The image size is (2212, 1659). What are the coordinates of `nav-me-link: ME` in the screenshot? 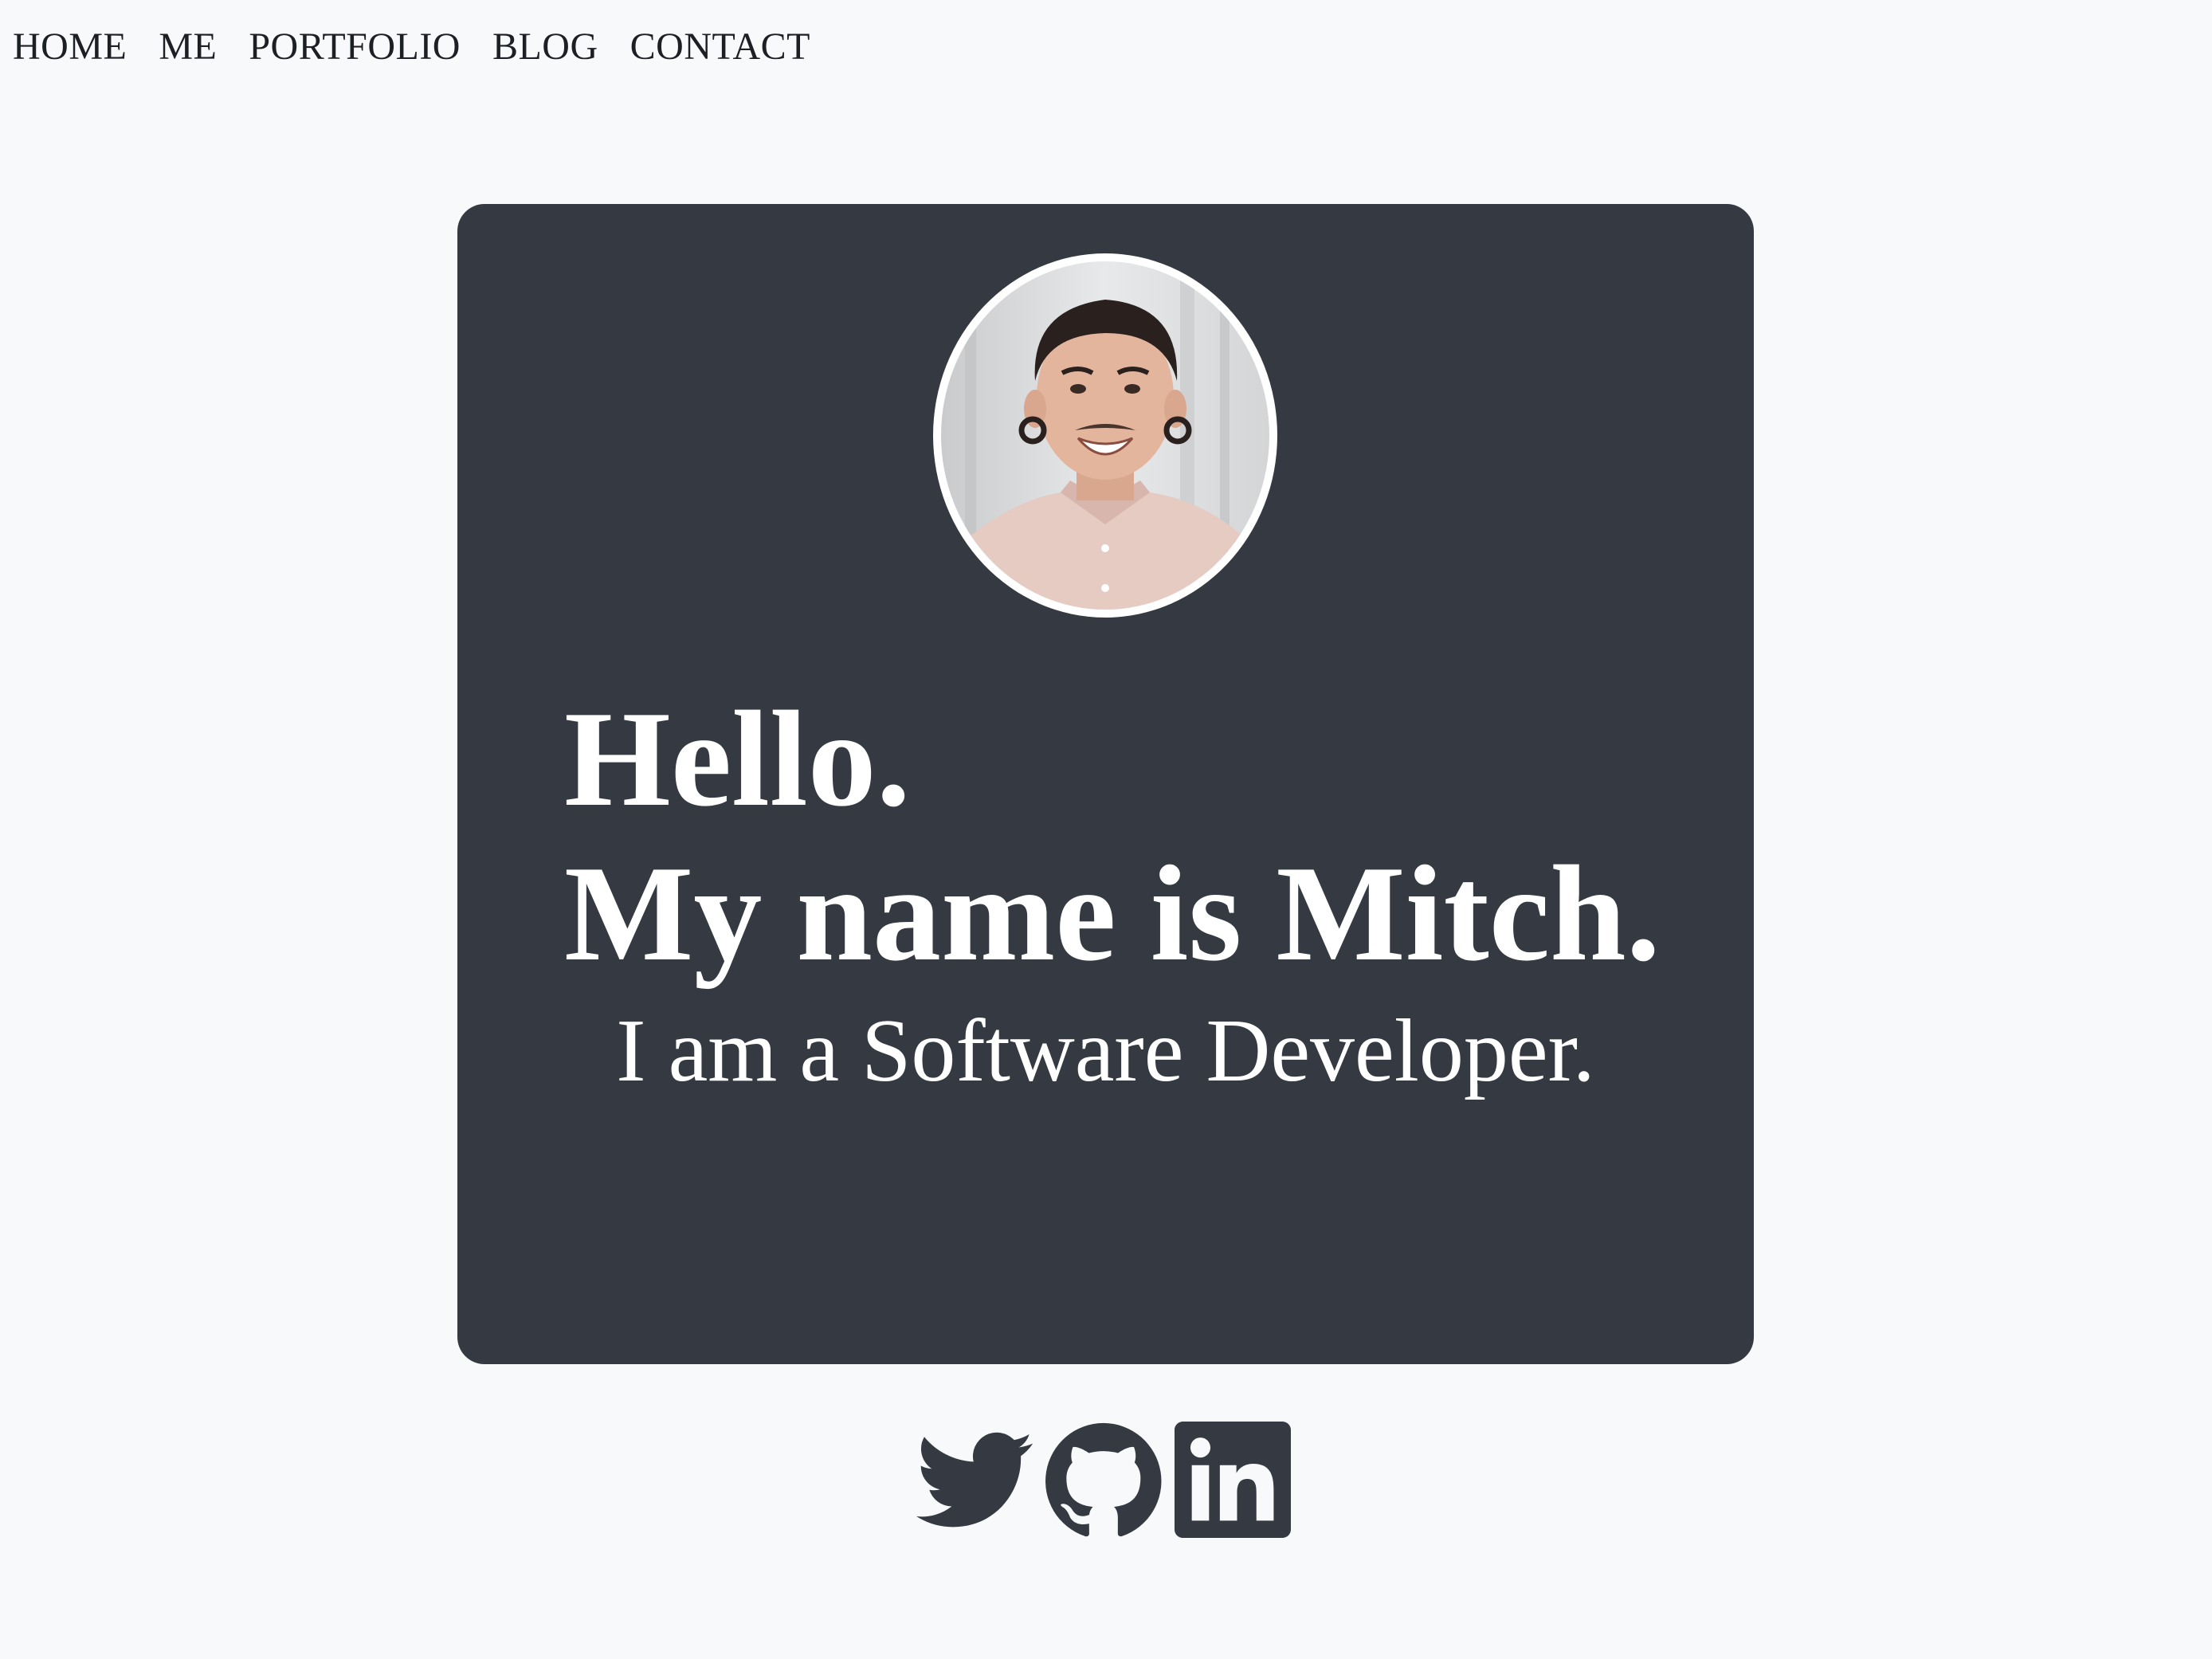 It's located at (188, 47).